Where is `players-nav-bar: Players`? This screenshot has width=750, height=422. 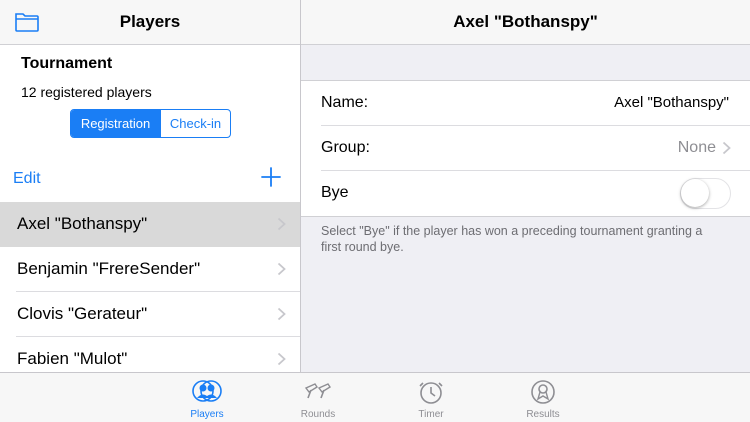
players-nav-bar: Players is located at coordinates (150, 22).